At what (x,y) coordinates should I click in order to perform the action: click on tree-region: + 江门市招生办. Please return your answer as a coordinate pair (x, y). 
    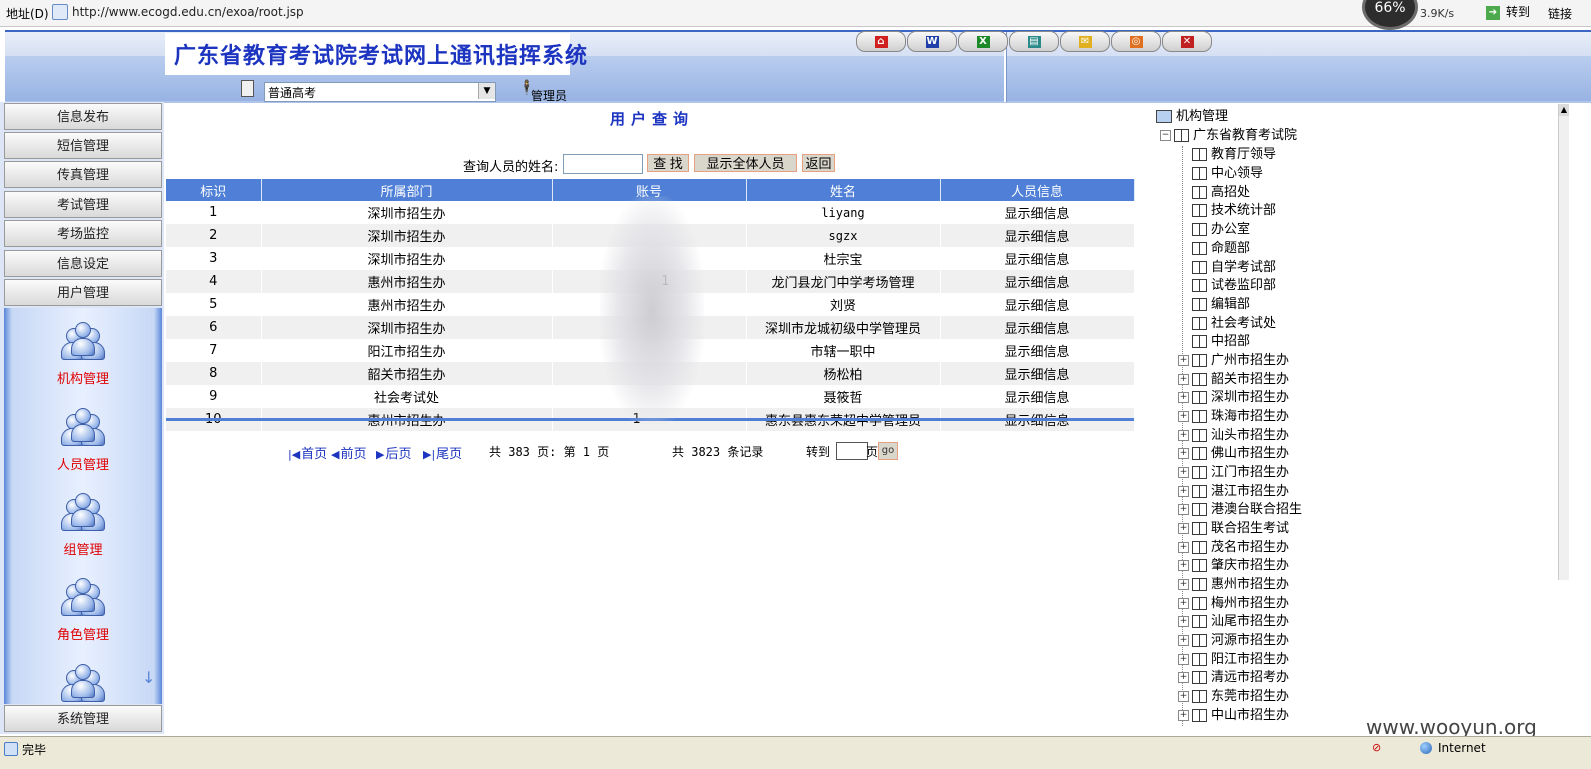
    Looking at the image, I should click on (1233, 473).